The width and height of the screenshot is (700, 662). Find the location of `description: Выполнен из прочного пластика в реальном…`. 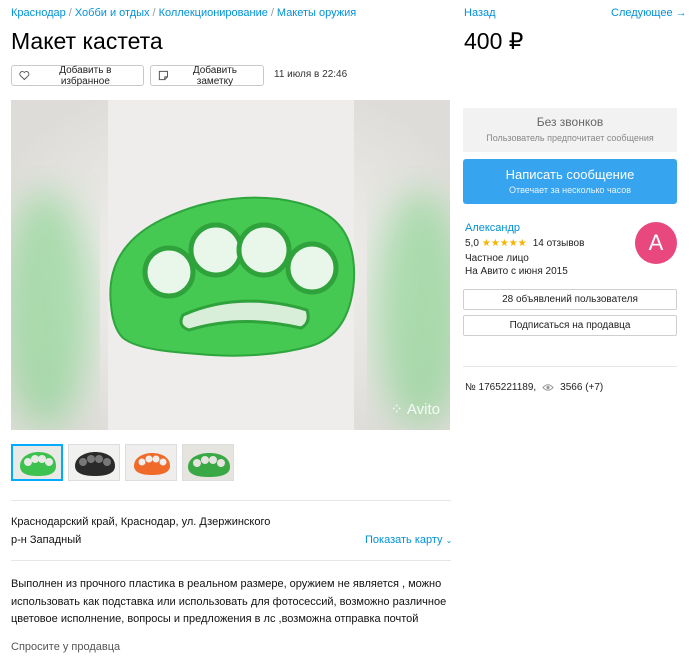

description: Выполнен из прочного пластика в реальном… is located at coordinates (229, 601).